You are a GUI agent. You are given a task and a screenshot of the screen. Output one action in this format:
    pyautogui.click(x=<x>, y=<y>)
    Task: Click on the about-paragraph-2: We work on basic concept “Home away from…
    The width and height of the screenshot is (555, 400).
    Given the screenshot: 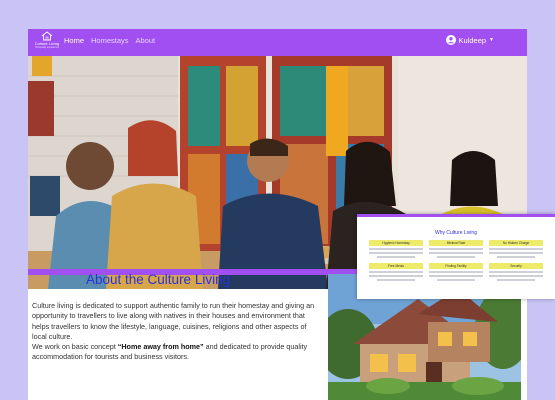 What is the action you would take?
    pyautogui.click(x=174, y=352)
    